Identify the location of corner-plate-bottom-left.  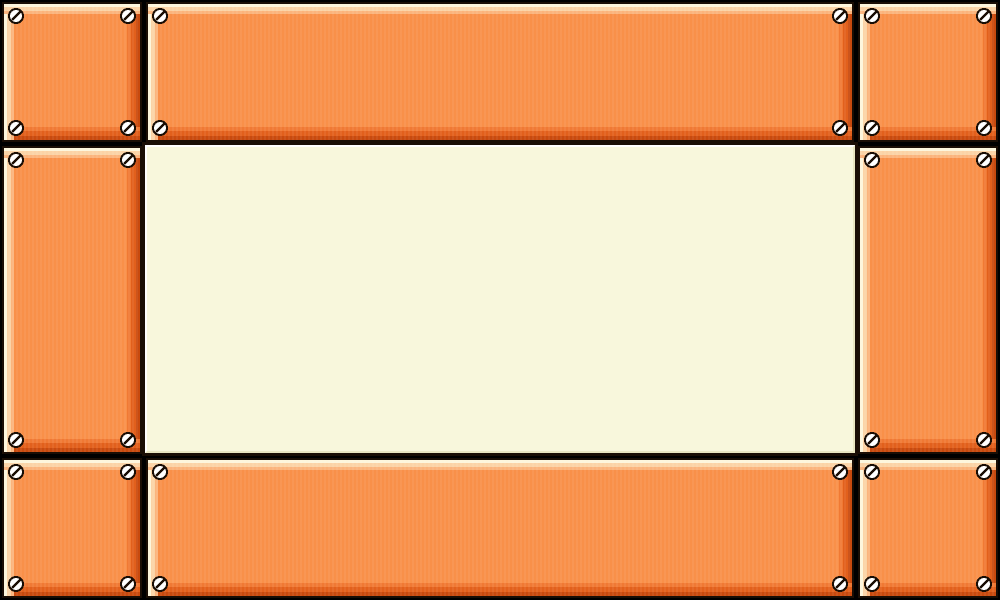
(72, 528).